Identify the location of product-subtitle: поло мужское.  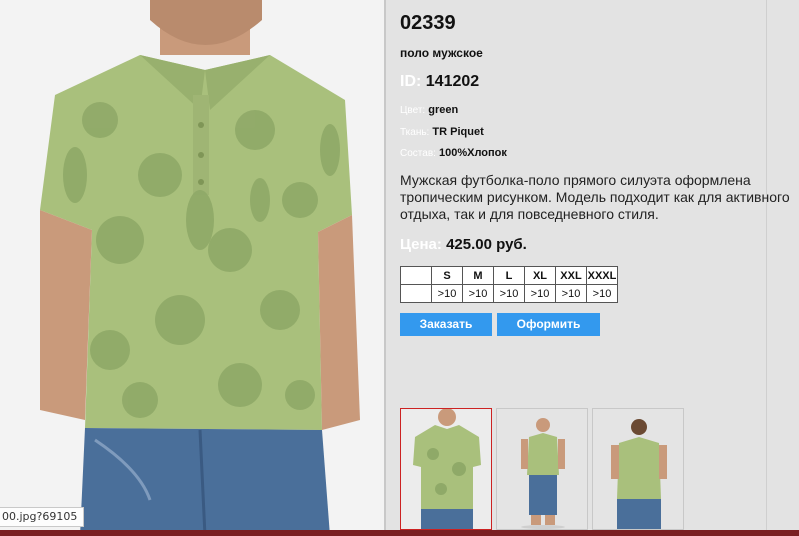
(441, 53).